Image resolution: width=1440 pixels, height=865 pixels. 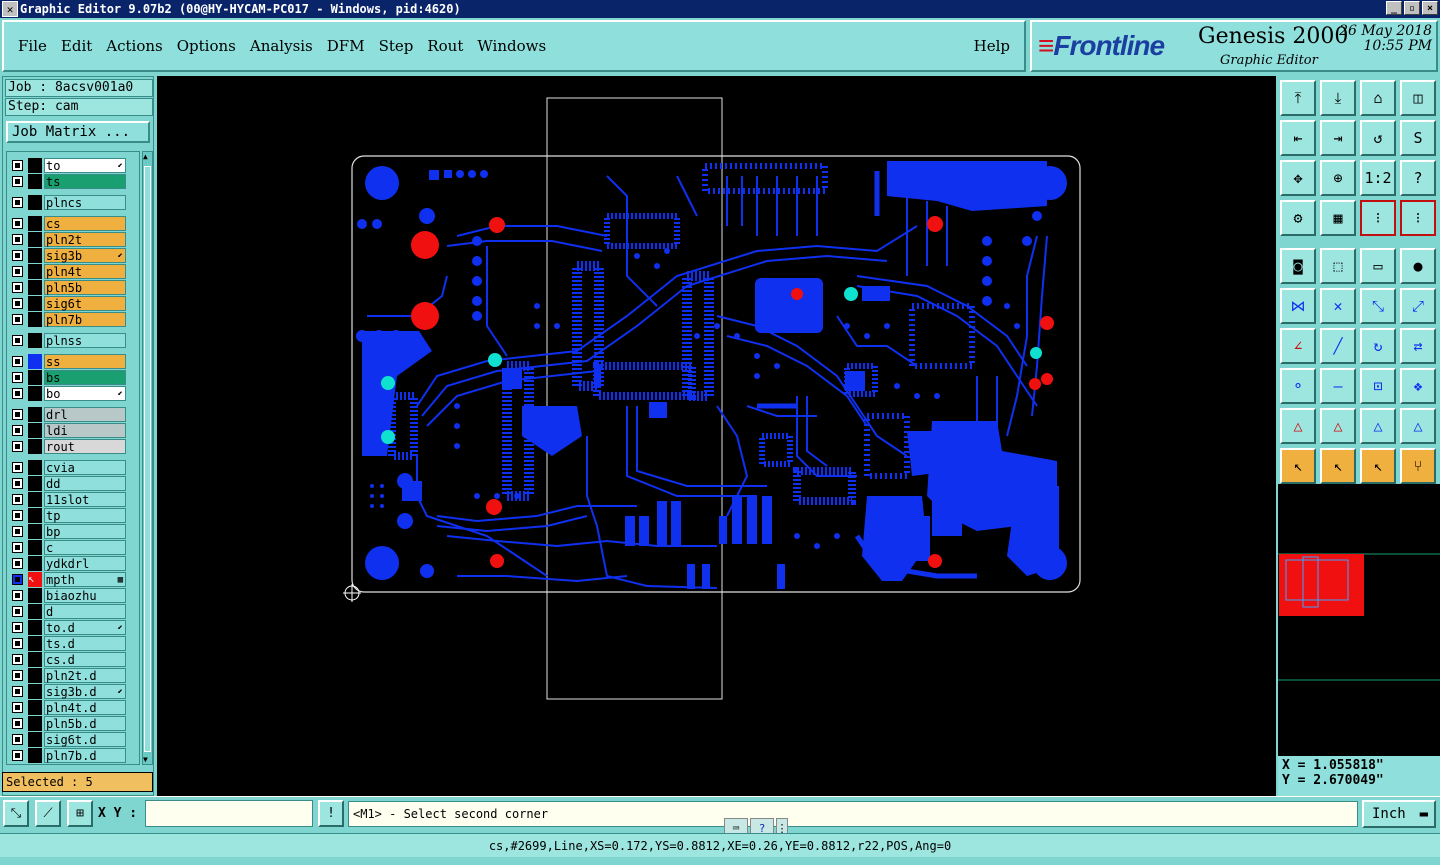 I want to click on center-button: ⊕, so click(x=1338, y=178).